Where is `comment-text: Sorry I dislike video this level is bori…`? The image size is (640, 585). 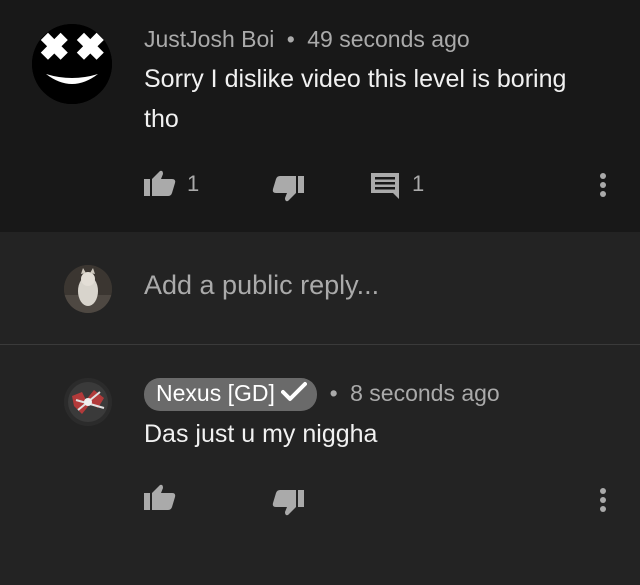
comment-text: Sorry I dislike video this level is bori… is located at coordinates (355, 99).